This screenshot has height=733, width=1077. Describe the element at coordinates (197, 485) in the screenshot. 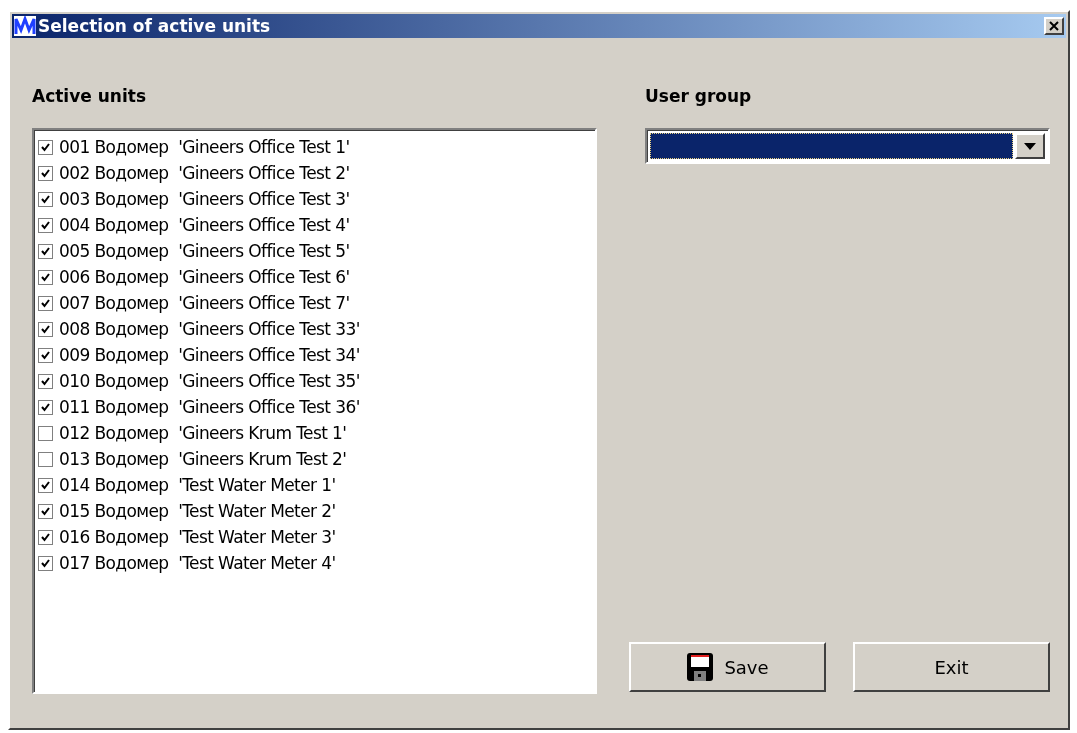

I see `unit-name: 014 Водомер 'Test Water Meter 1'` at that location.